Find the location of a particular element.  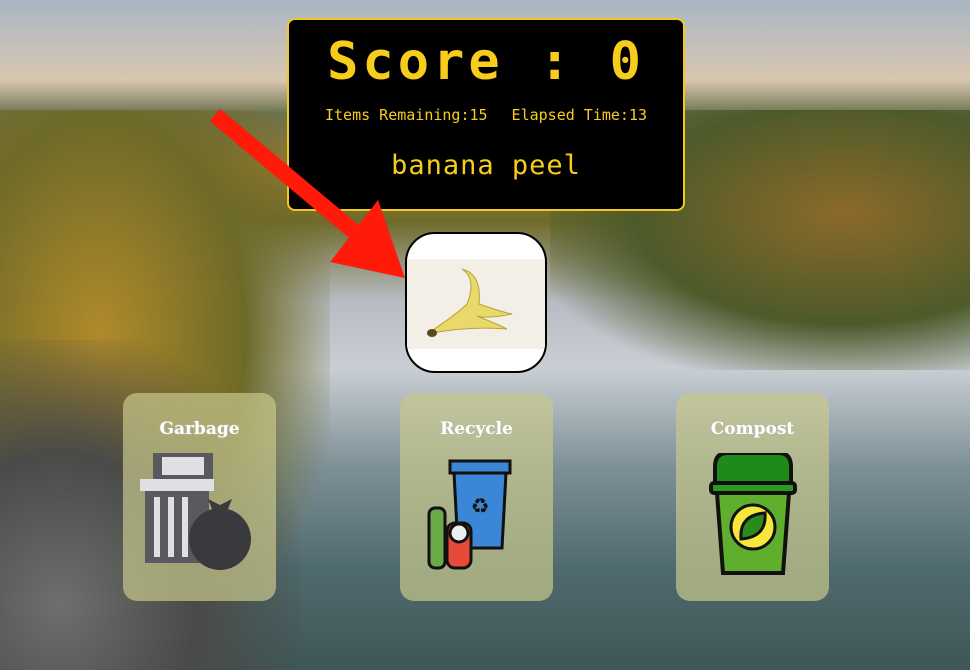

banana-peel-image is located at coordinates (476, 304).